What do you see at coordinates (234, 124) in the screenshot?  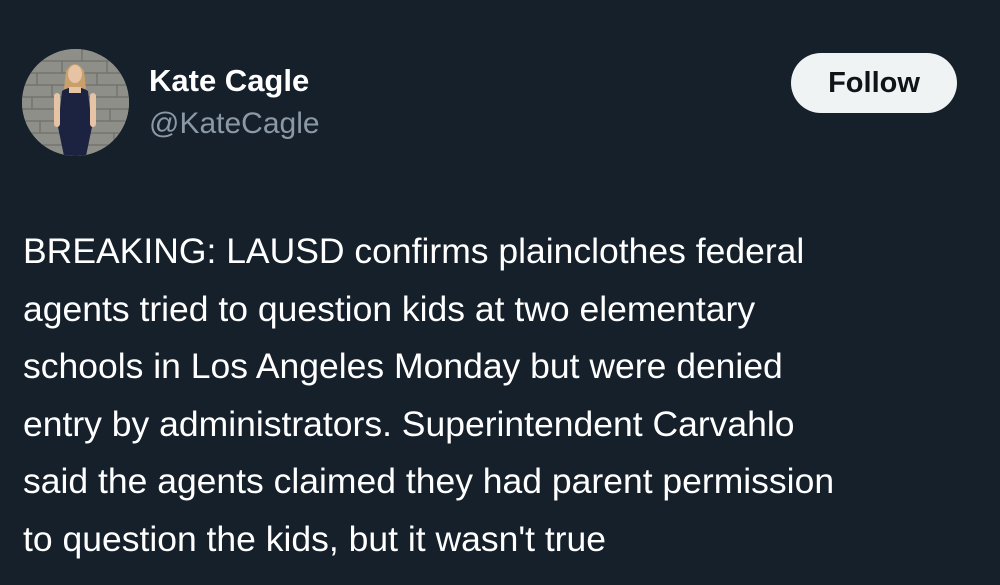 I see `author-handle: @KateCagle` at bounding box center [234, 124].